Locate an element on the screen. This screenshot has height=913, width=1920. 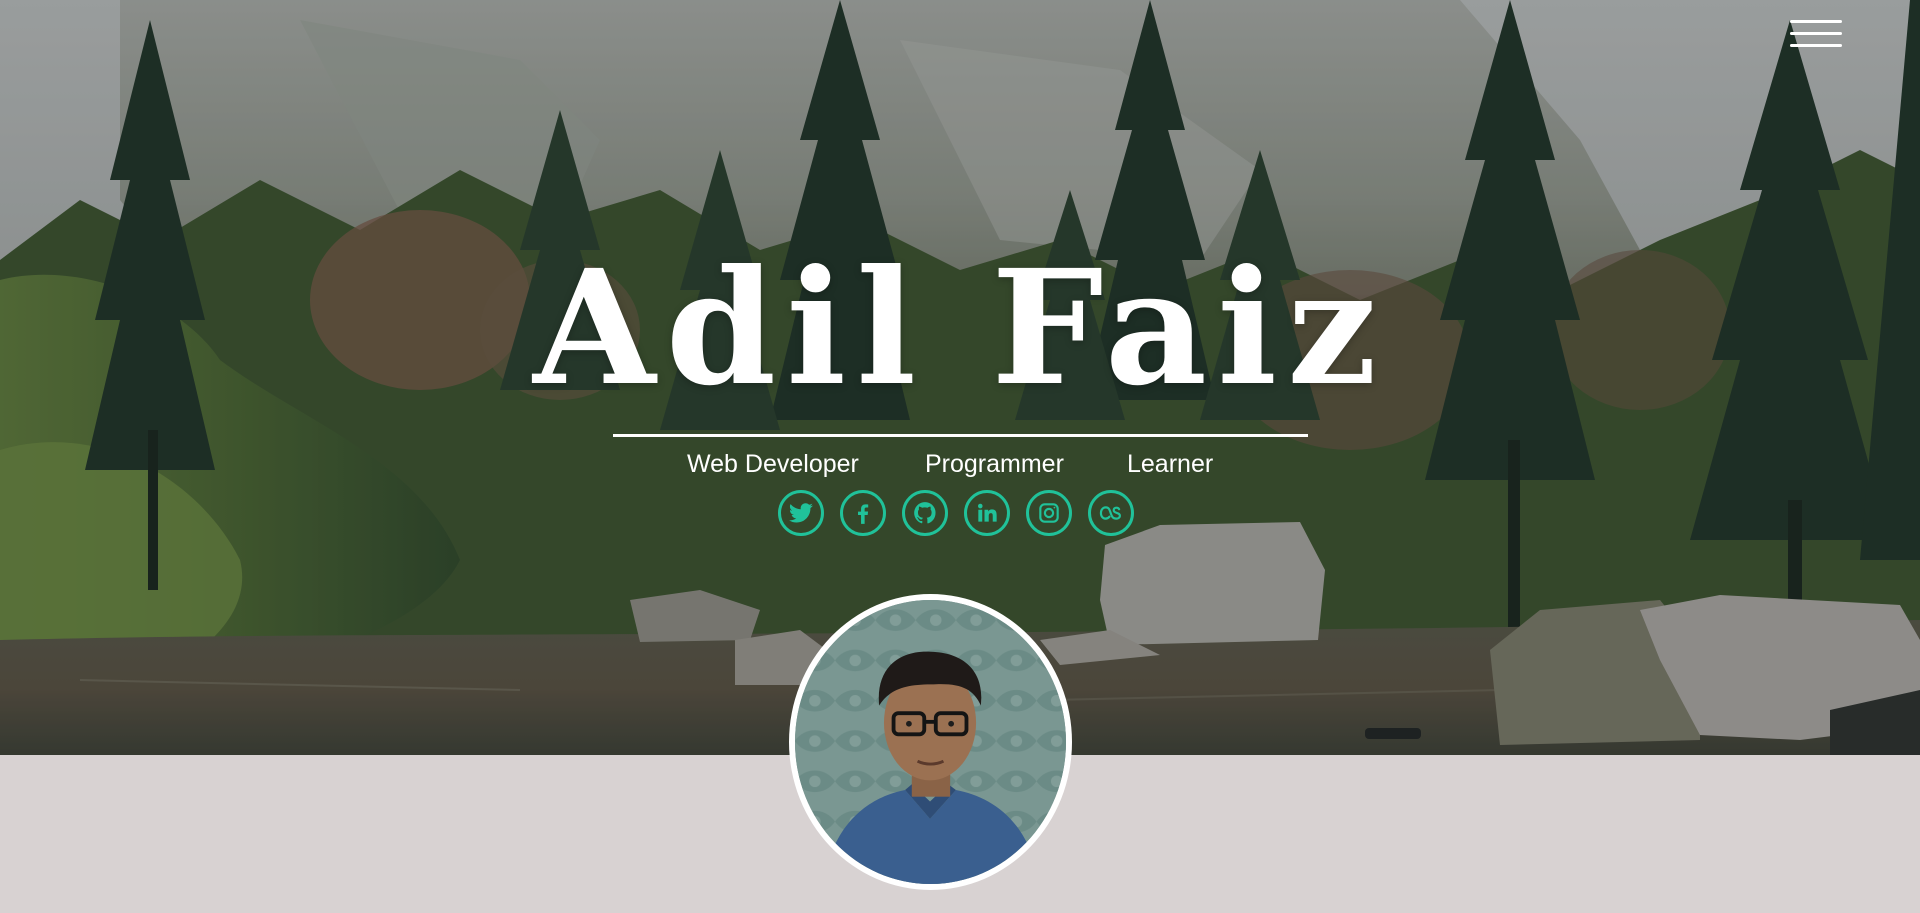
social-links is located at coordinates (960, 516).